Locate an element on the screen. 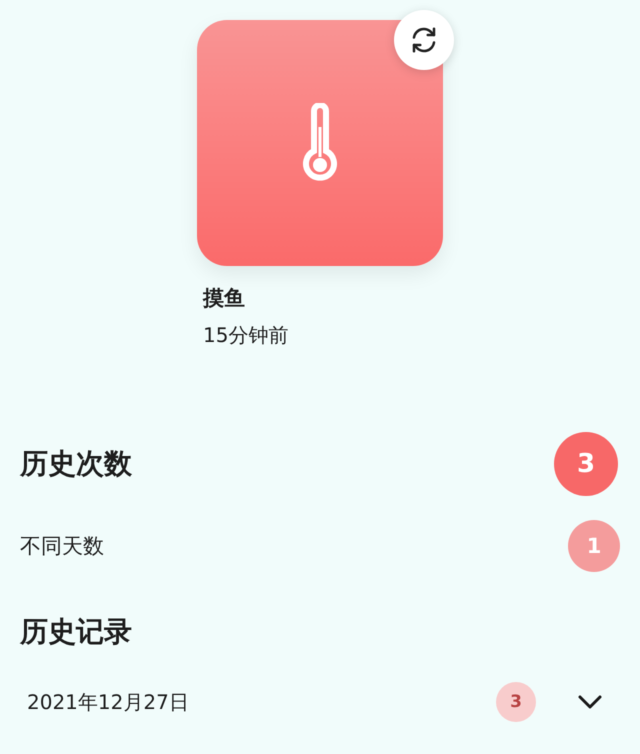  item-time: 15分钟前 is located at coordinates (245, 335).